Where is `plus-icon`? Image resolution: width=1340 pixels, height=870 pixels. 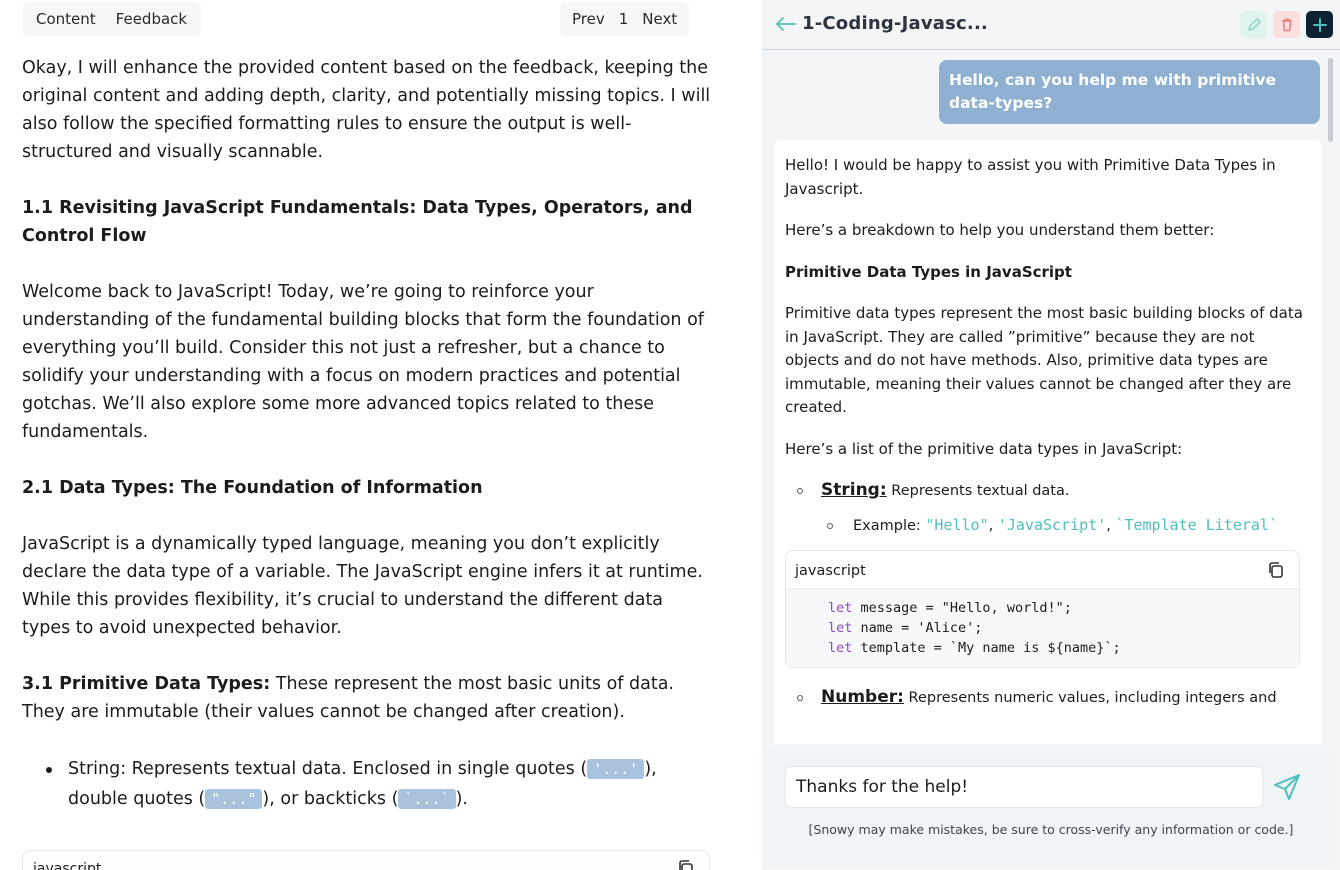 plus-icon is located at coordinates (1319, 24).